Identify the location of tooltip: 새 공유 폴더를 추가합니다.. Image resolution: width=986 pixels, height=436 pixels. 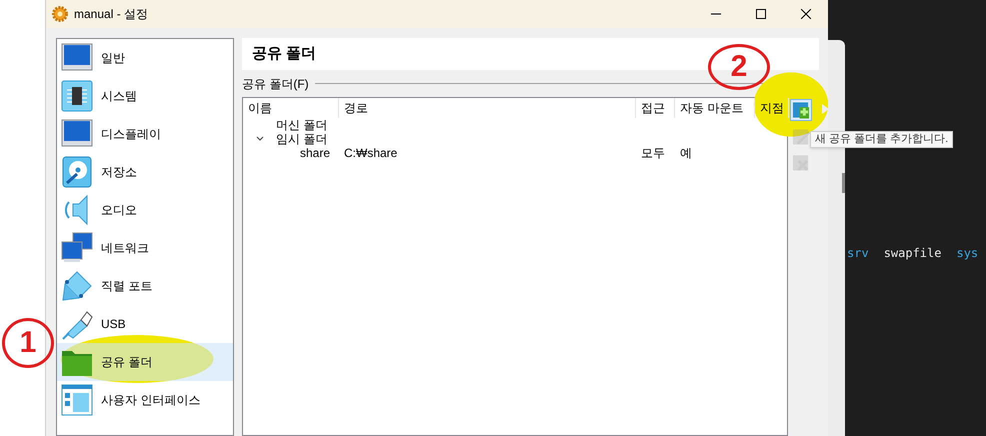
(882, 139).